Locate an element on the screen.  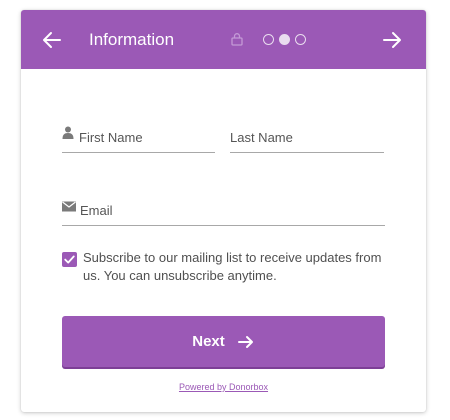
email-placeholder: Email is located at coordinates (96, 210).